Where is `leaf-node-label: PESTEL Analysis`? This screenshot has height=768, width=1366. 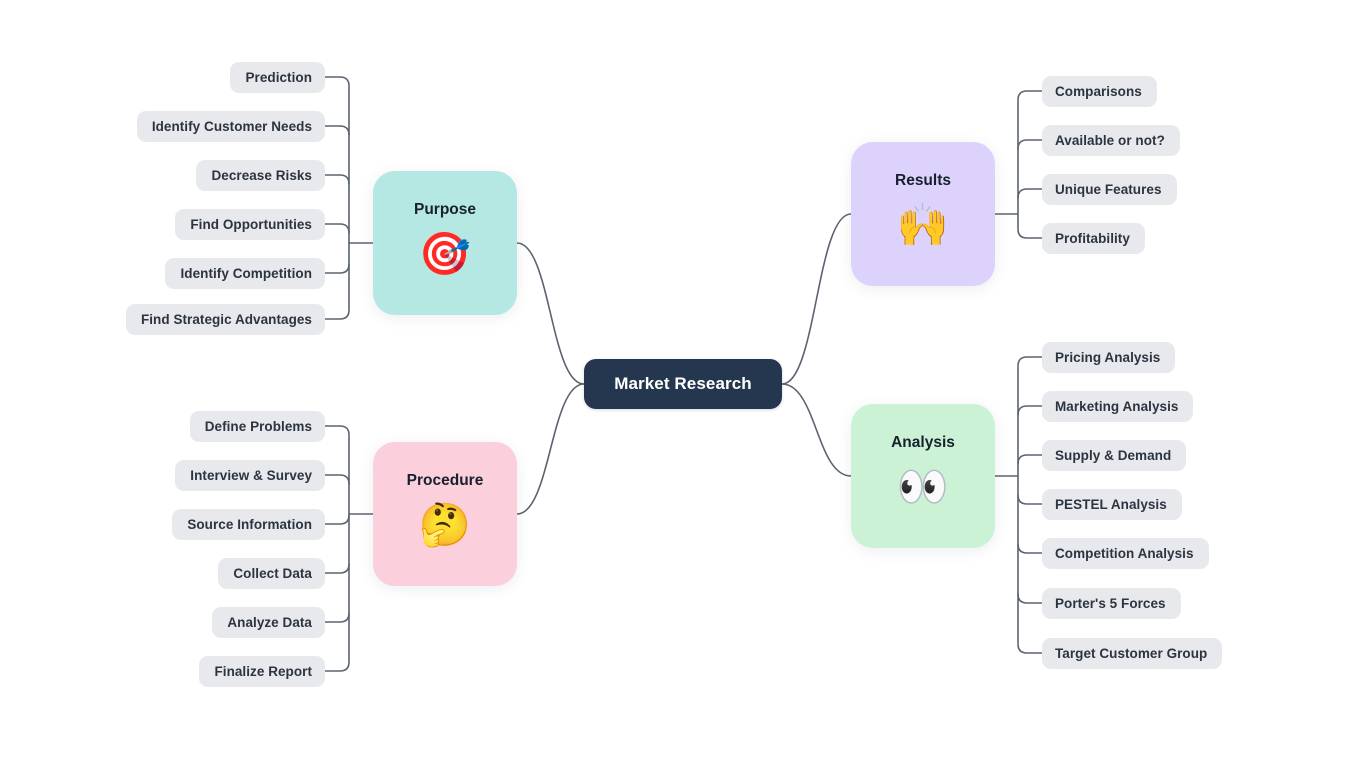
leaf-node-label: PESTEL Analysis is located at coordinates (1111, 504).